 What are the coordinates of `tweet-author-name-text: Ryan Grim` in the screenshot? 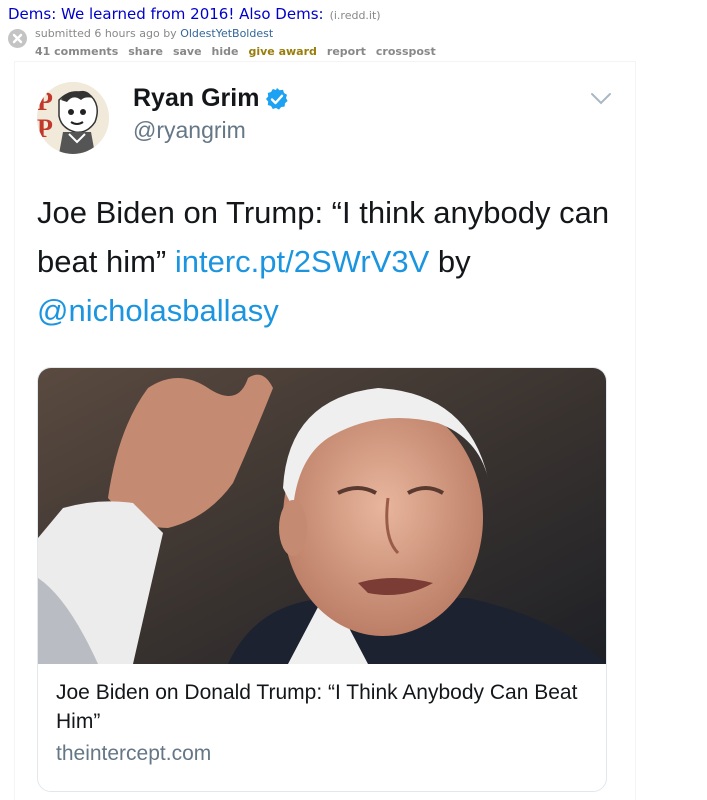 It's located at (196, 98).